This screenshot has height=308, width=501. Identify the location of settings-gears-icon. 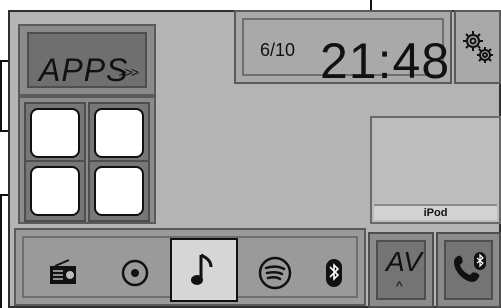
(477, 47).